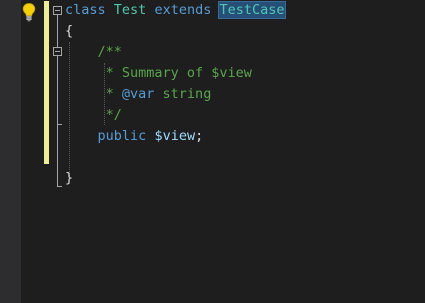 The image size is (425, 303). I want to click on lightbulb-icon, so click(29, 12).